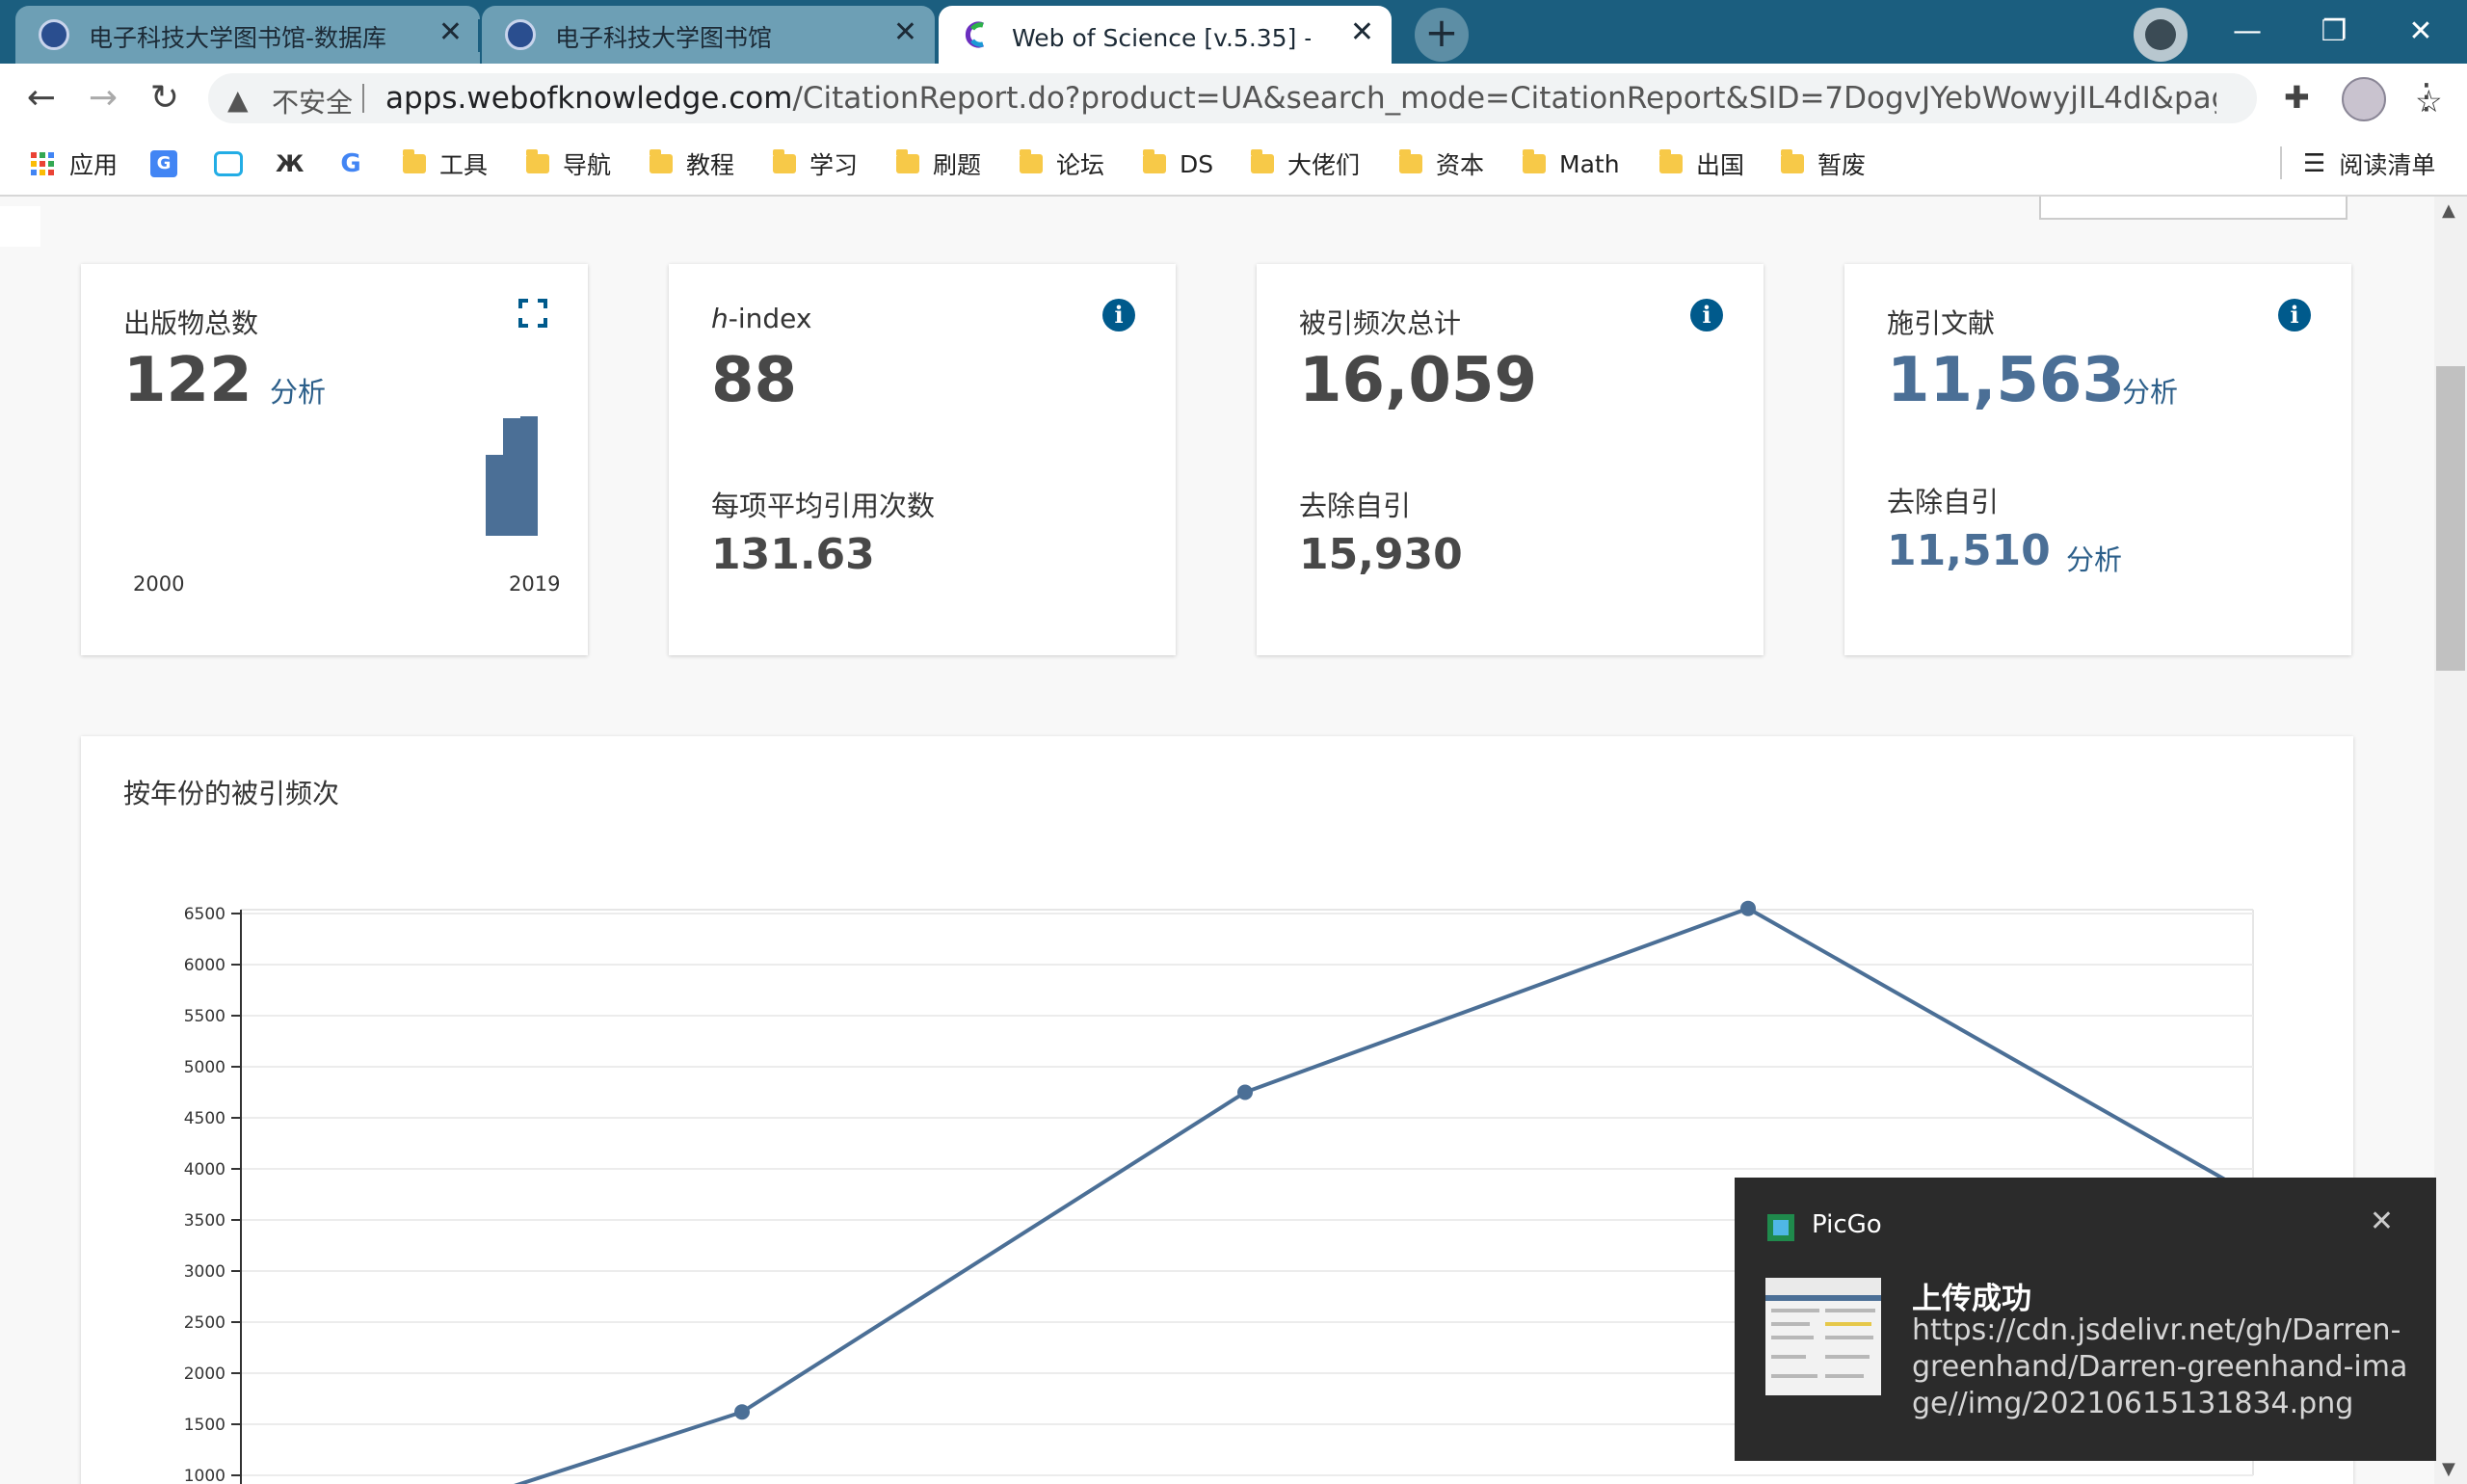 The width and height of the screenshot is (2467, 1484). Describe the element at coordinates (720, 318) in the screenshot. I see `h-index-label-italic: h` at that location.